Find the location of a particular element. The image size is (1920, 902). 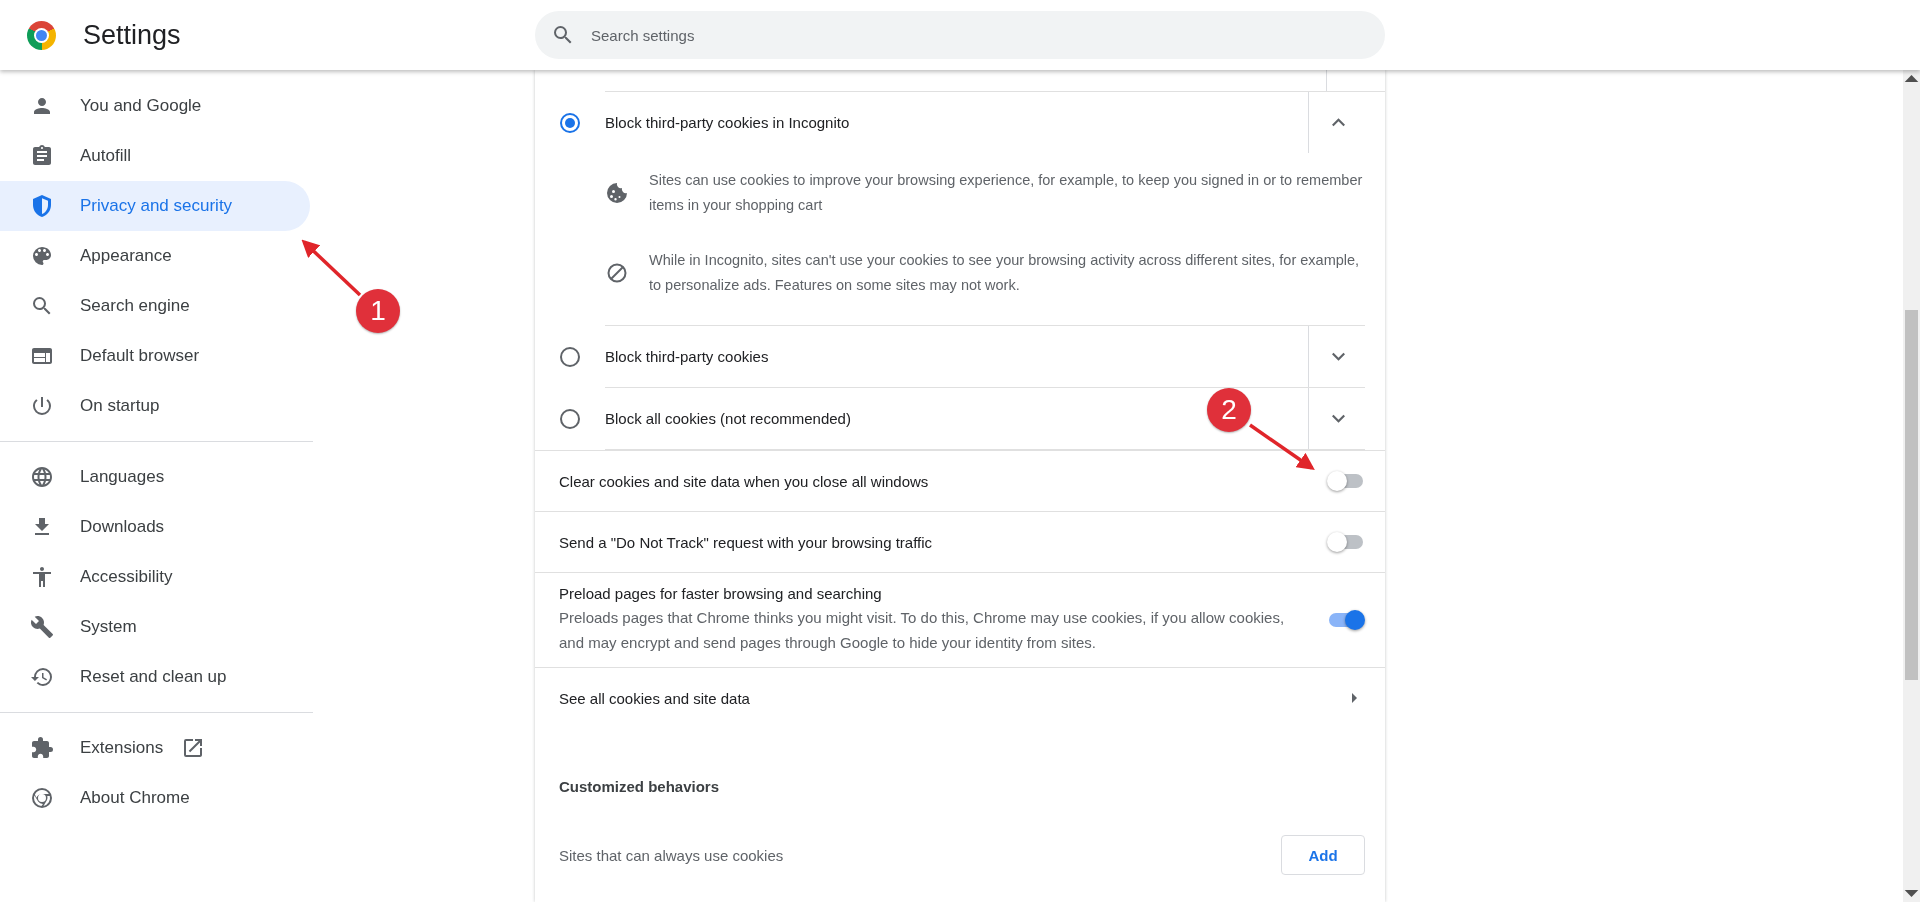

sidebar-item: System is located at coordinates (155, 627).